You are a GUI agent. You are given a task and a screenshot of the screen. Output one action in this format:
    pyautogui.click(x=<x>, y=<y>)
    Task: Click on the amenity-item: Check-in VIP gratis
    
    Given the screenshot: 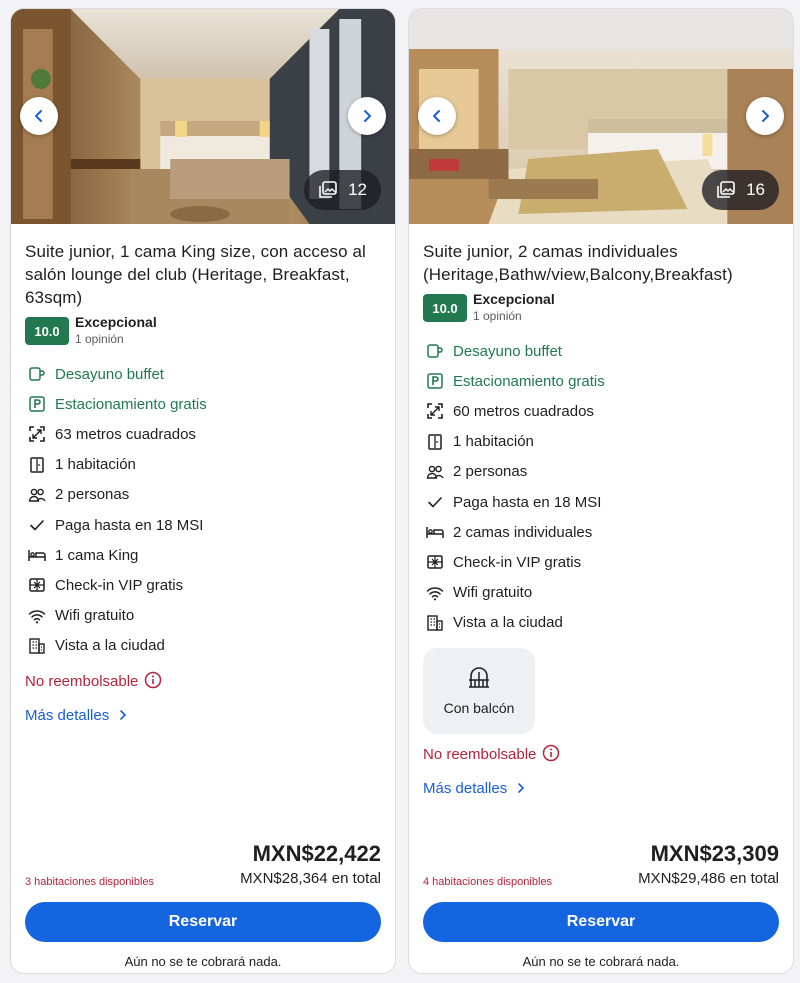 What is the action you would take?
    pyautogui.click(x=203, y=585)
    